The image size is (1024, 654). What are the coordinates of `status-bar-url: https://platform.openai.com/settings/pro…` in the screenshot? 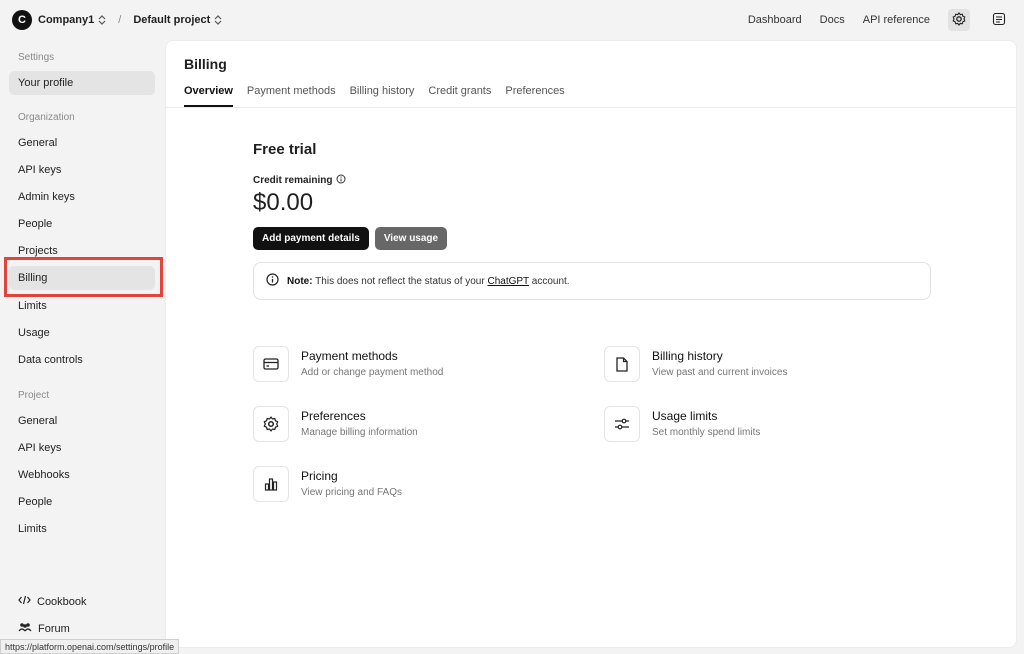 It's located at (90, 646).